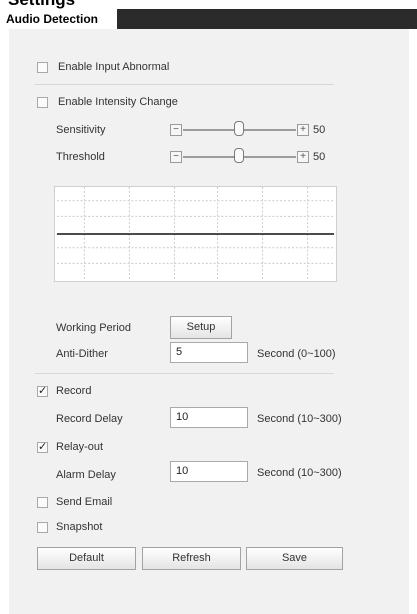 The image size is (417, 614). I want to click on relay-out-label: Relay-out, so click(80, 447).